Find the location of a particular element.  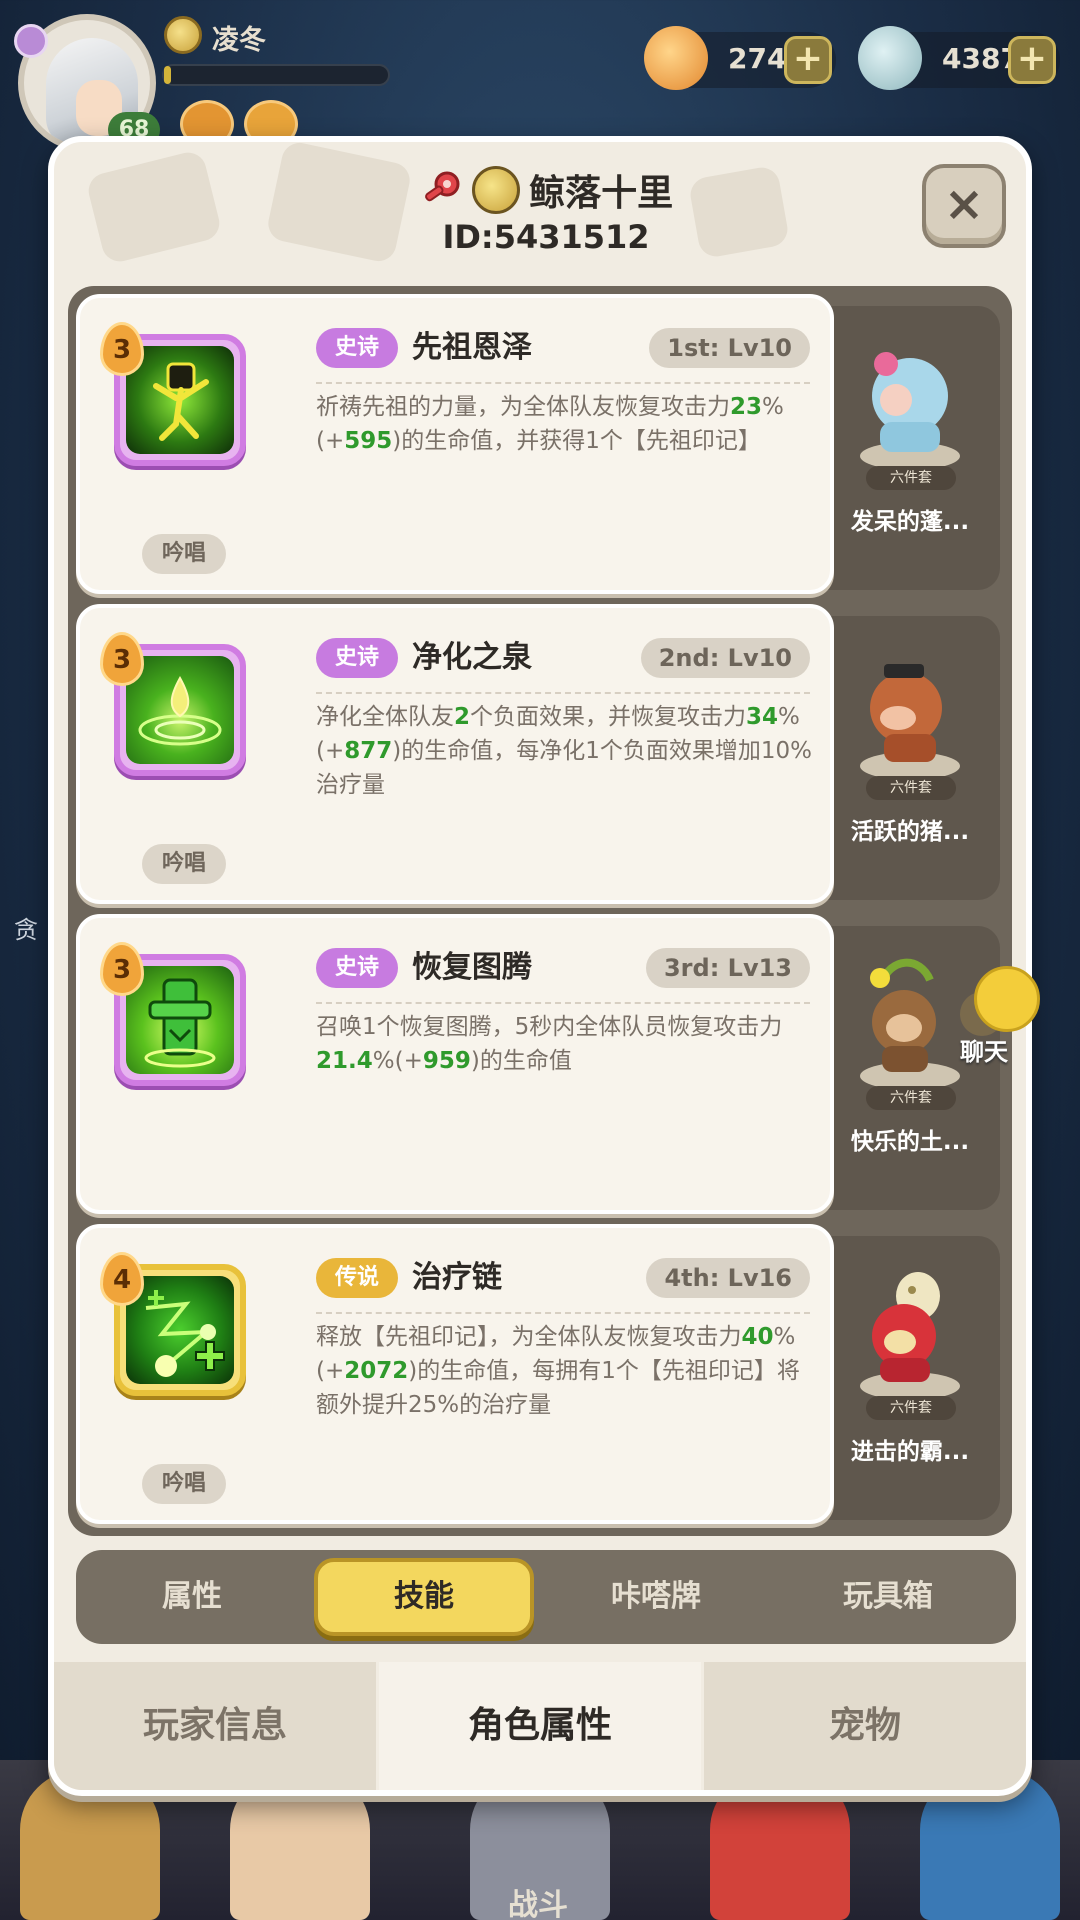

pet-sheep-icon is located at coordinates (910, 411).